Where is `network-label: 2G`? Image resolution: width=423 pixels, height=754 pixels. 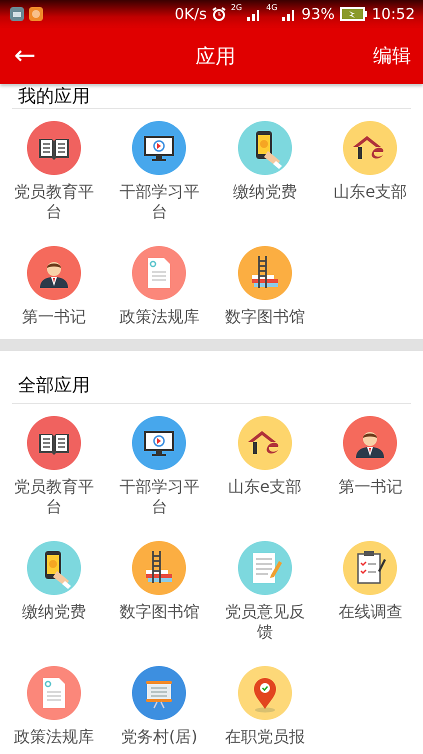 network-label: 2G is located at coordinates (236, 7).